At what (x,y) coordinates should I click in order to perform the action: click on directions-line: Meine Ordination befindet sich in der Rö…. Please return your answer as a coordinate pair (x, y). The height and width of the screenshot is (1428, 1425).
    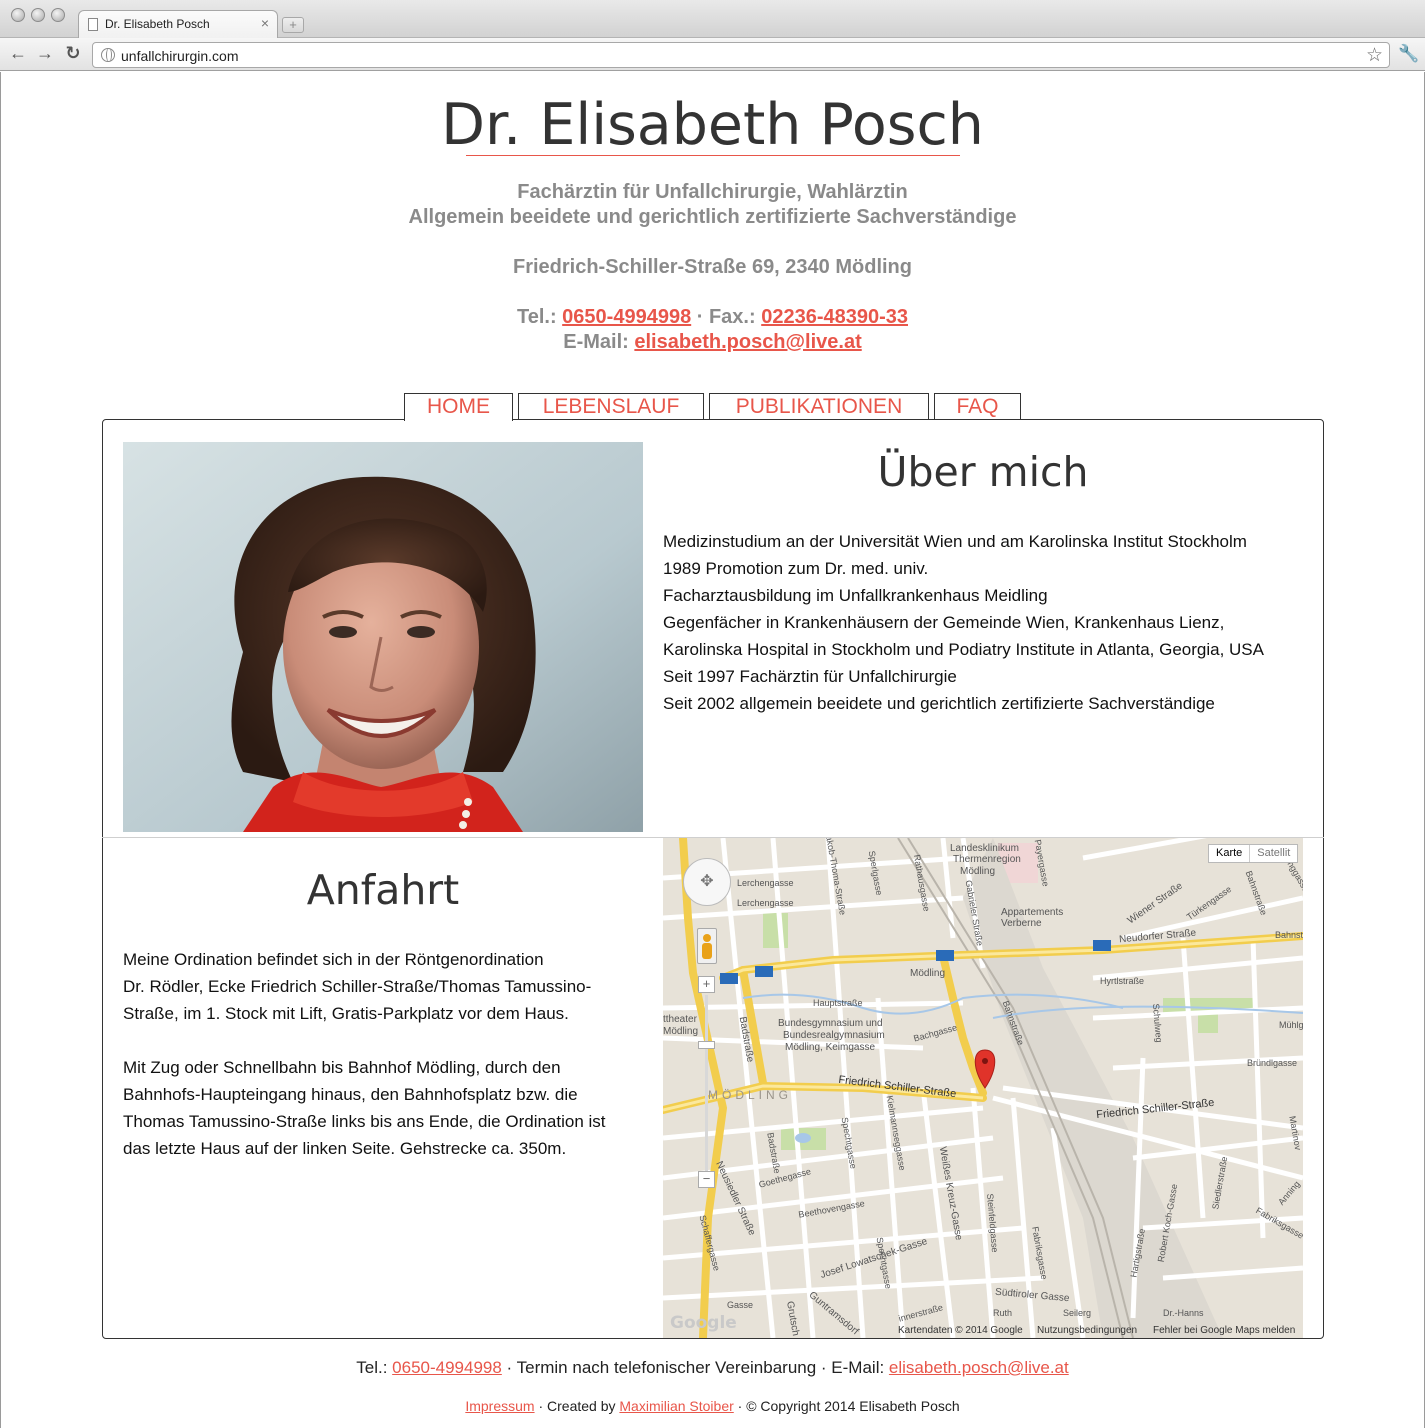
    Looking at the image, I should click on (333, 959).